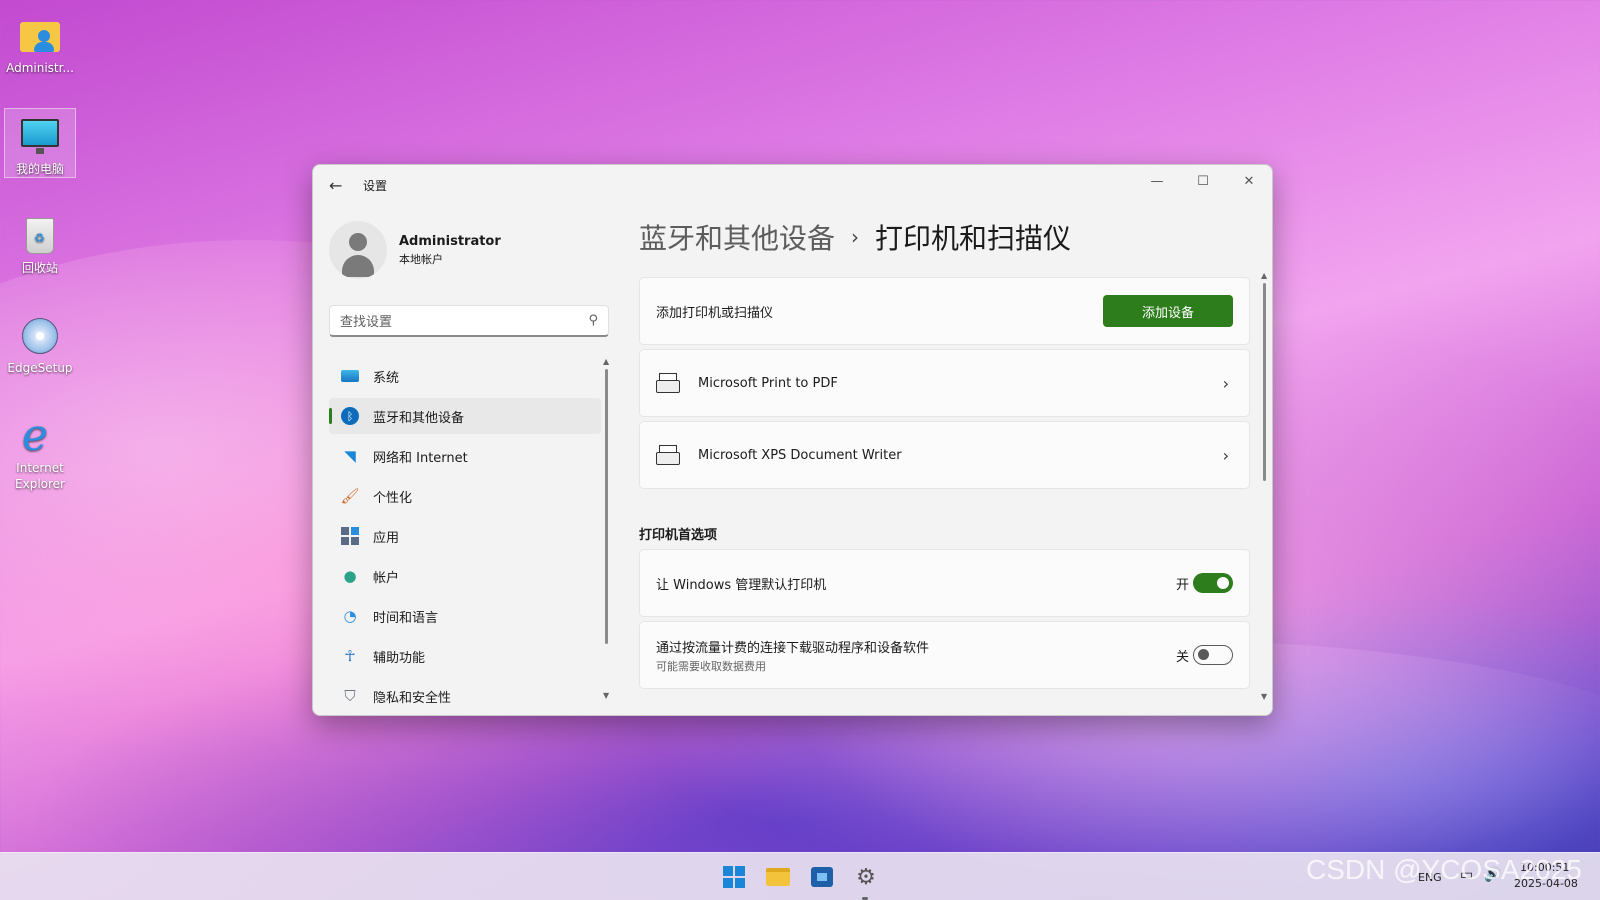  I want to click on sidebar-item-bluetooth-devices: ᛒ 蓝牙和其他设备, so click(465, 416).